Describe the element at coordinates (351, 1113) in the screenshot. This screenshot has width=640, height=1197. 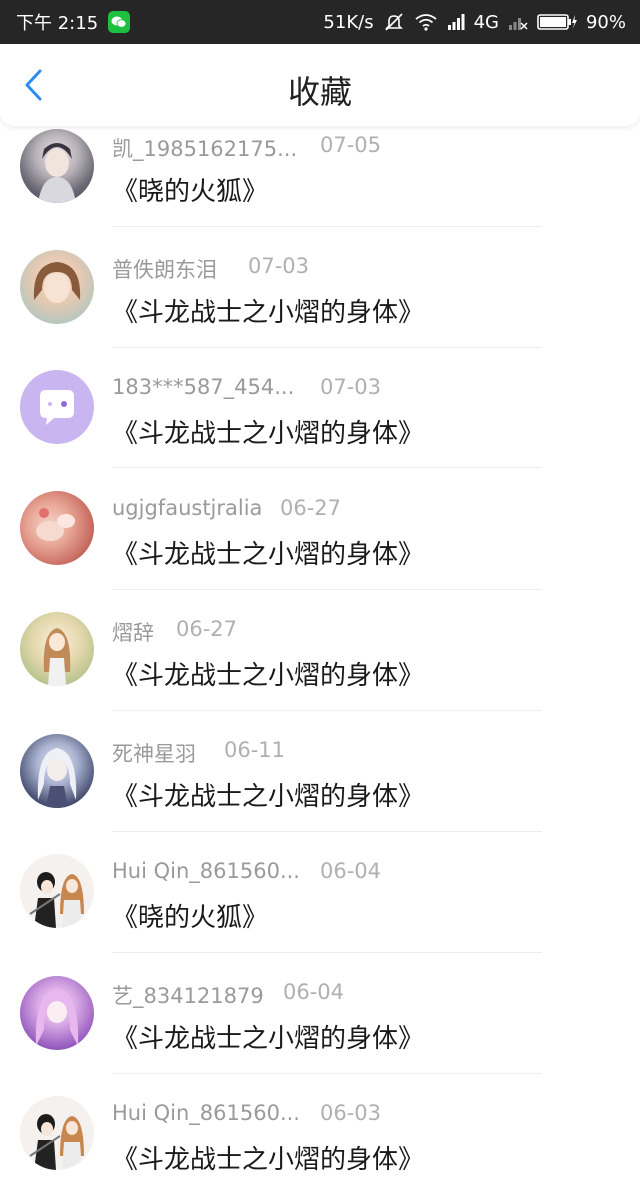
I see `date: 06-03` at that location.